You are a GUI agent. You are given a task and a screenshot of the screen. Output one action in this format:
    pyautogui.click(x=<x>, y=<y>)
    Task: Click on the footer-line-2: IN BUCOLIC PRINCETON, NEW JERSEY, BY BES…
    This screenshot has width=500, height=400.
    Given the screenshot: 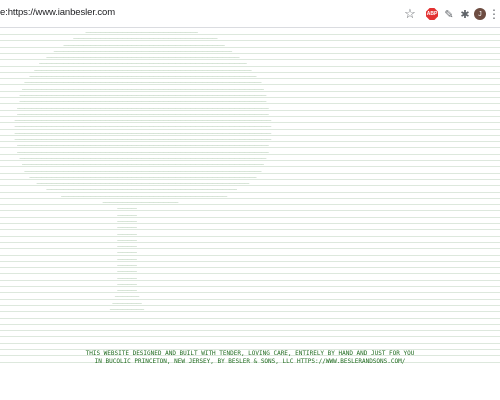 What is the action you would take?
    pyautogui.click(x=250, y=361)
    